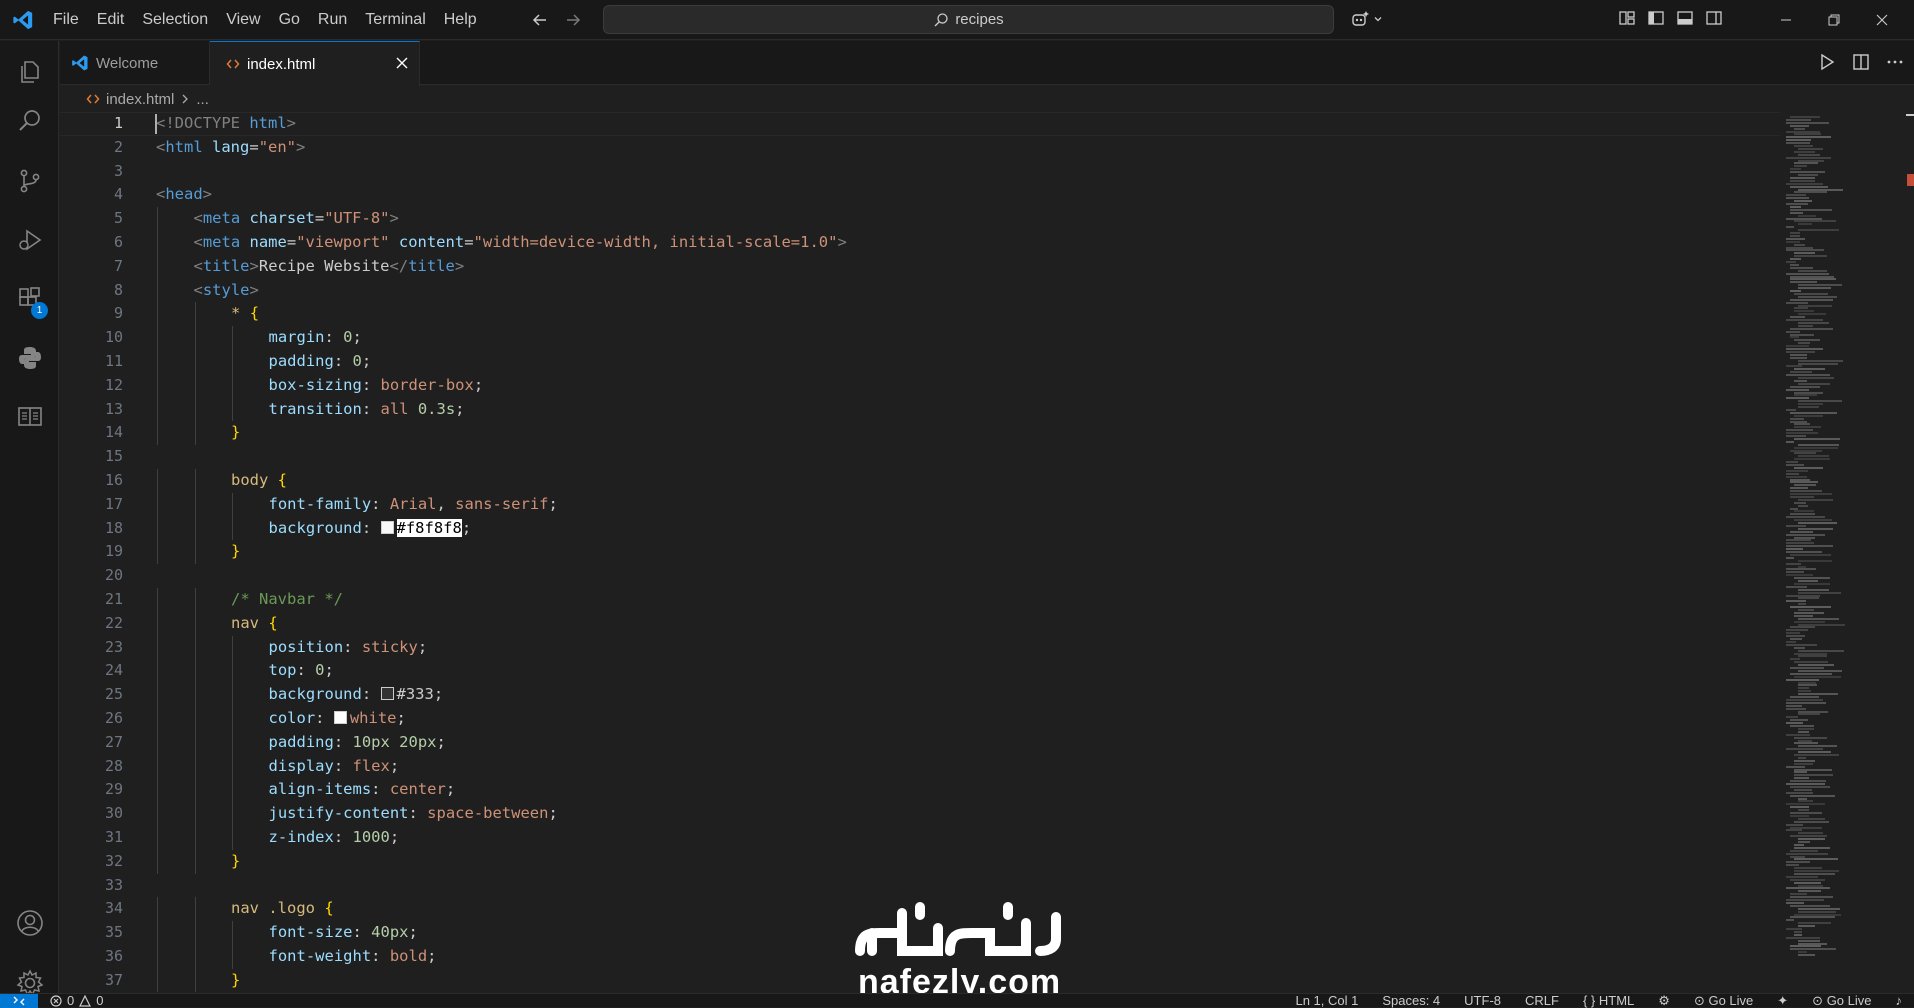 This screenshot has height=1008, width=1914. I want to click on remote-indicator-button, so click(19, 1001).